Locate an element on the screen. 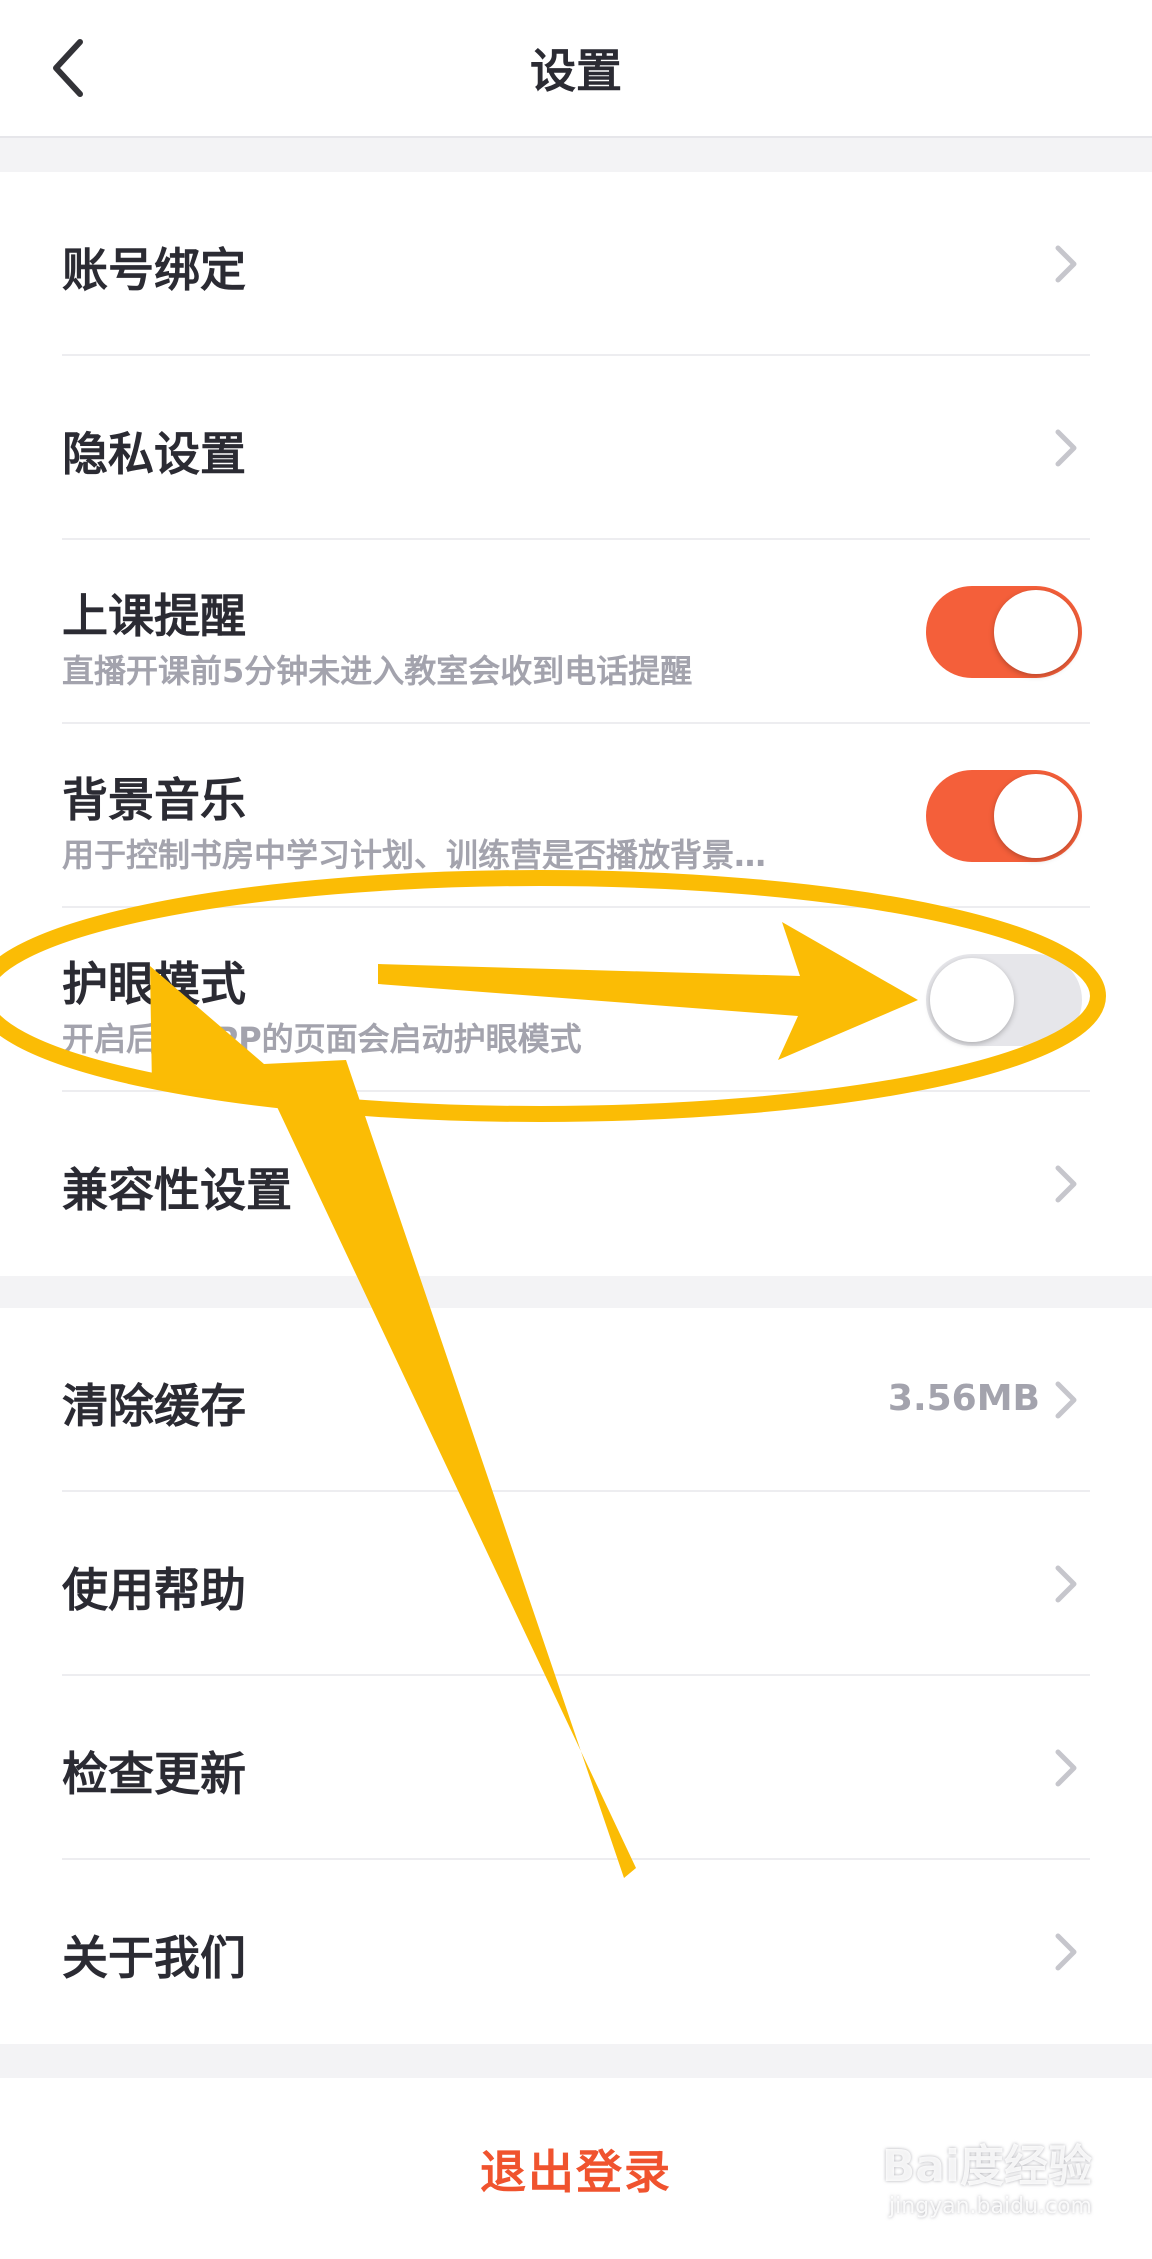 This screenshot has width=1152, height=2259. row-label: 背景音乐 is located at coordinates (154, 800).